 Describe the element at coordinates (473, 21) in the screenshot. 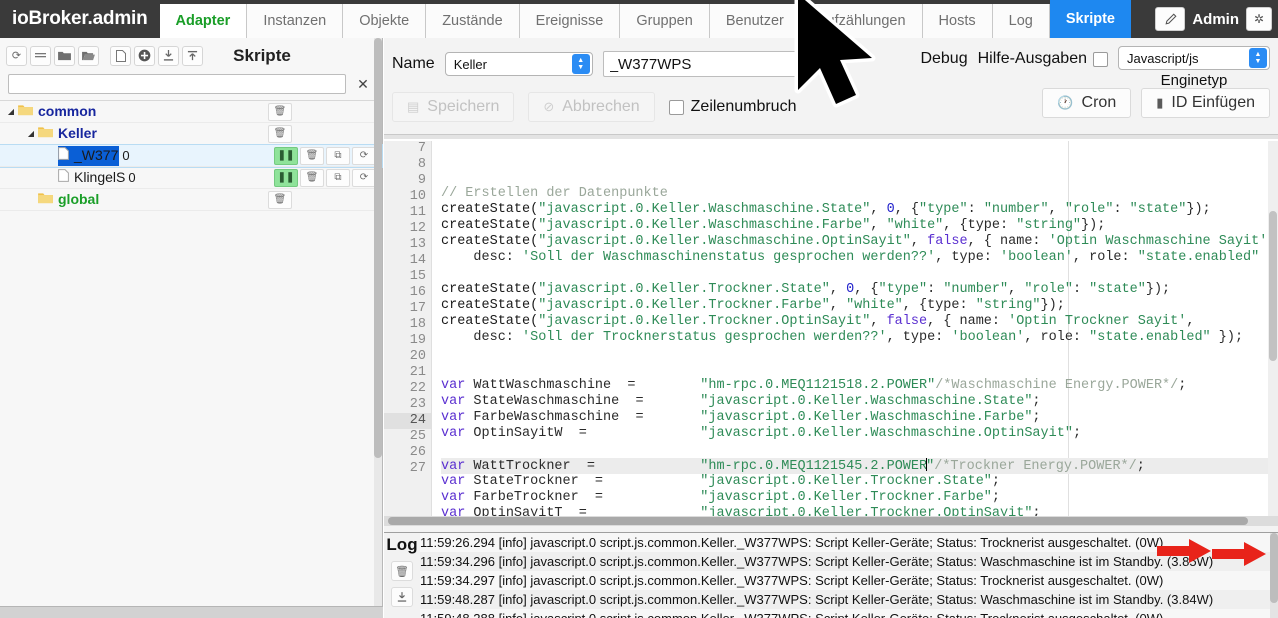

I see `tab-zust-nde: Zustände` at that location.